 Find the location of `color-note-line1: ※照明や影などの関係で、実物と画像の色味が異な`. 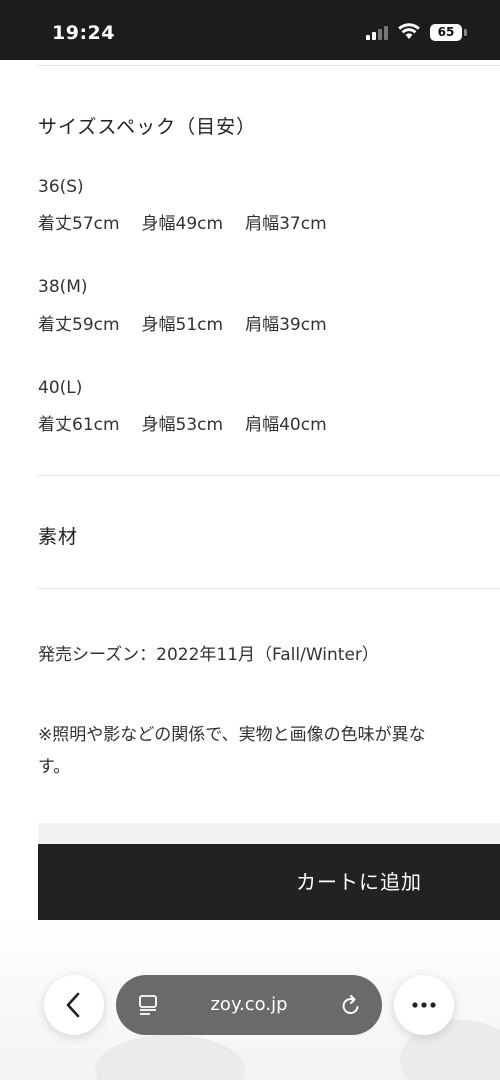

color-note-line1: ※照明や影などの関係で、実物と画像の色味が異な is located at coordinates (232, 735).